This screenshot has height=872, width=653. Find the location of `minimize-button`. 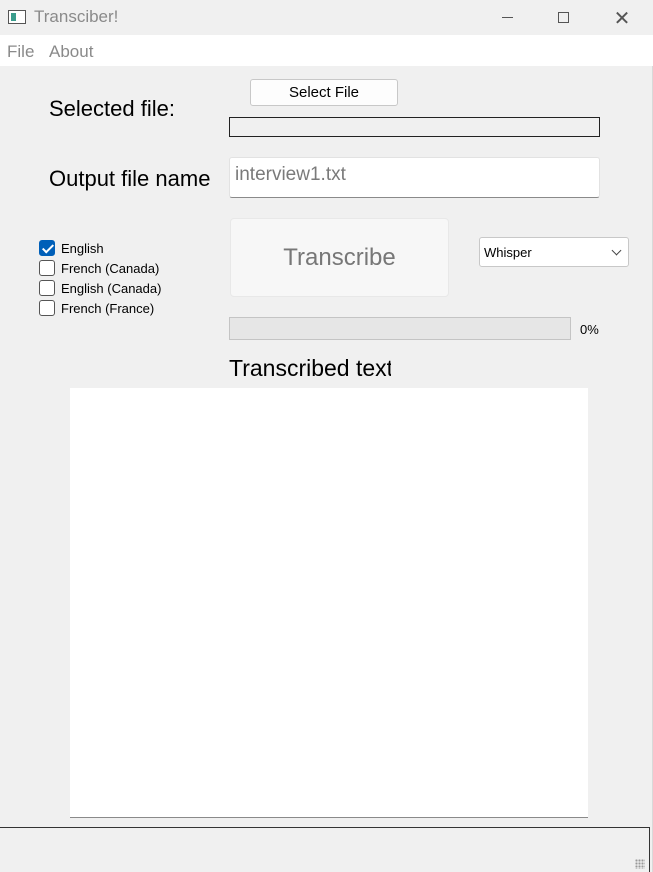

minimize-button is located at coordinates (507, 17).